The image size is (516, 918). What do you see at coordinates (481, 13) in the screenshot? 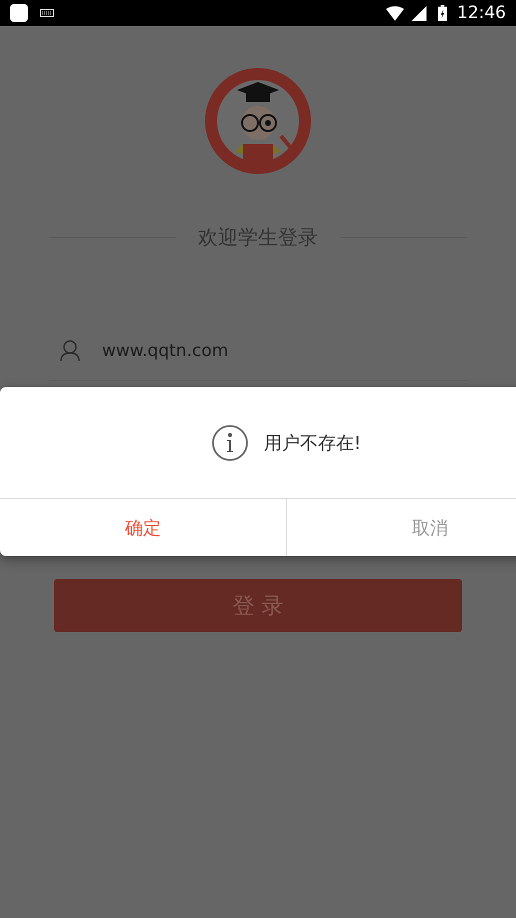
I see `clock-time: 12:46` at bounding box center [481, 13].